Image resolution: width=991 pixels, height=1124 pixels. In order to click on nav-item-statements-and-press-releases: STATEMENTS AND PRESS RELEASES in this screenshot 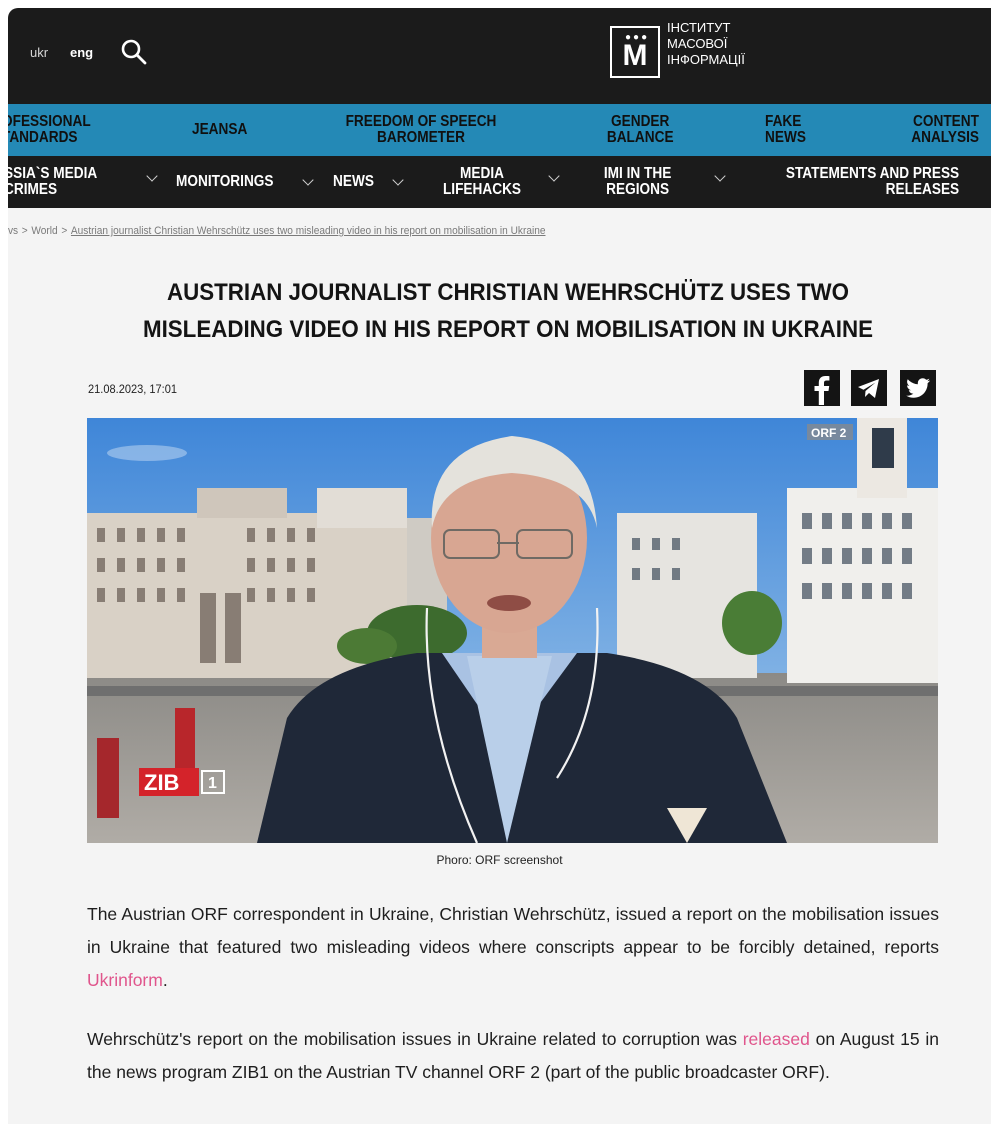, I will do `click(857, 182)`.